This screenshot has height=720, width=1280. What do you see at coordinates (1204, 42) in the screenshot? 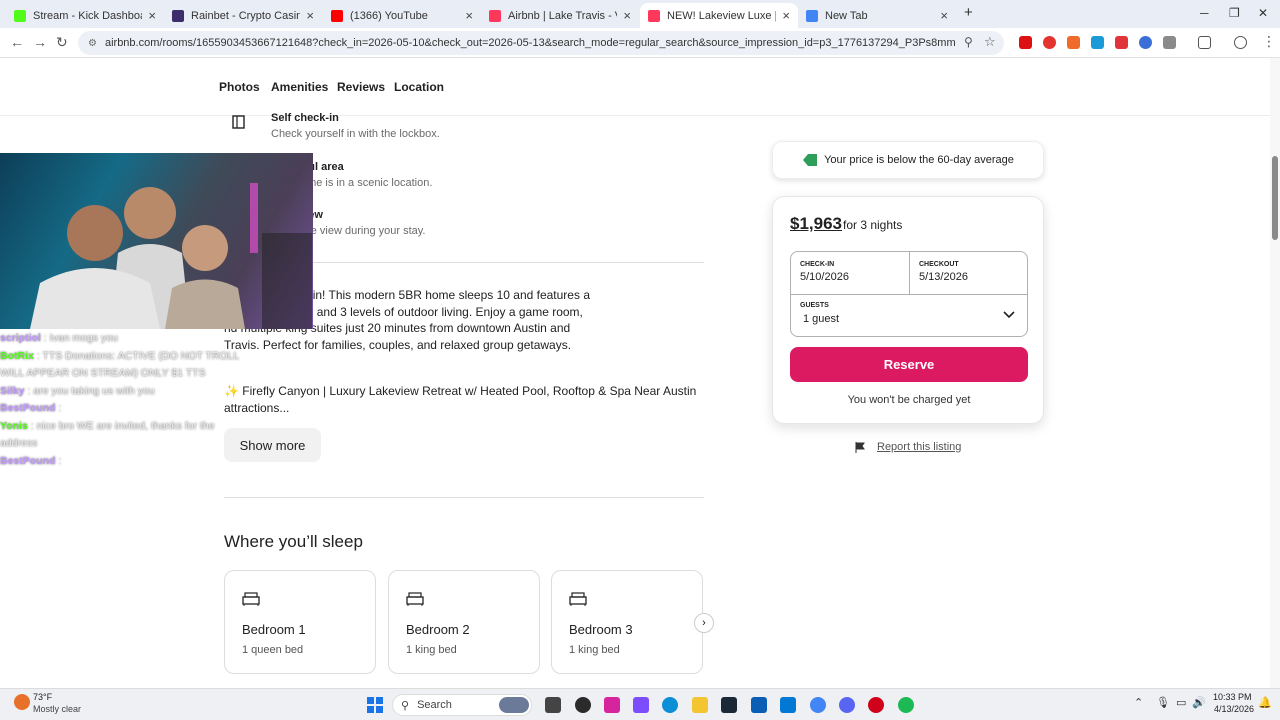
I see `side-panel-icon` at bounding box center [1204, 42].